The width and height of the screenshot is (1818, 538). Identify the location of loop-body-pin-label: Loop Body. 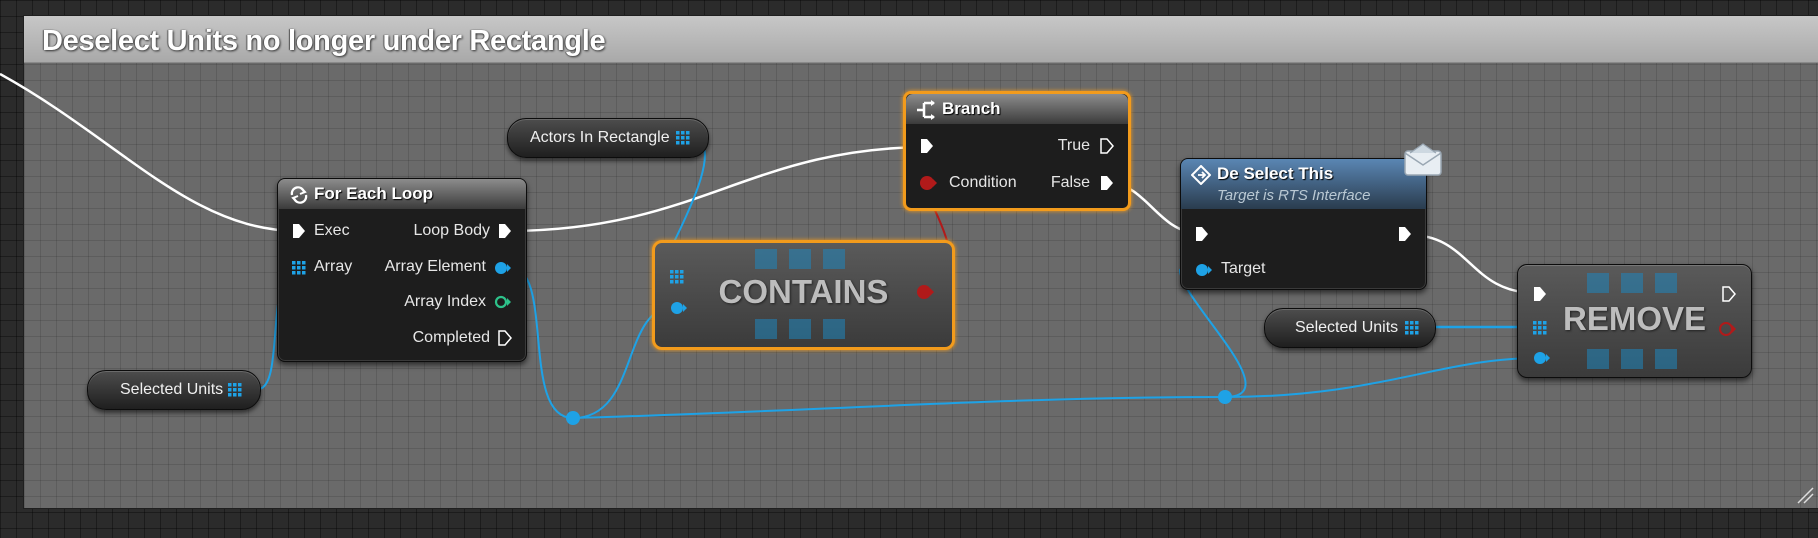
(451, 230).